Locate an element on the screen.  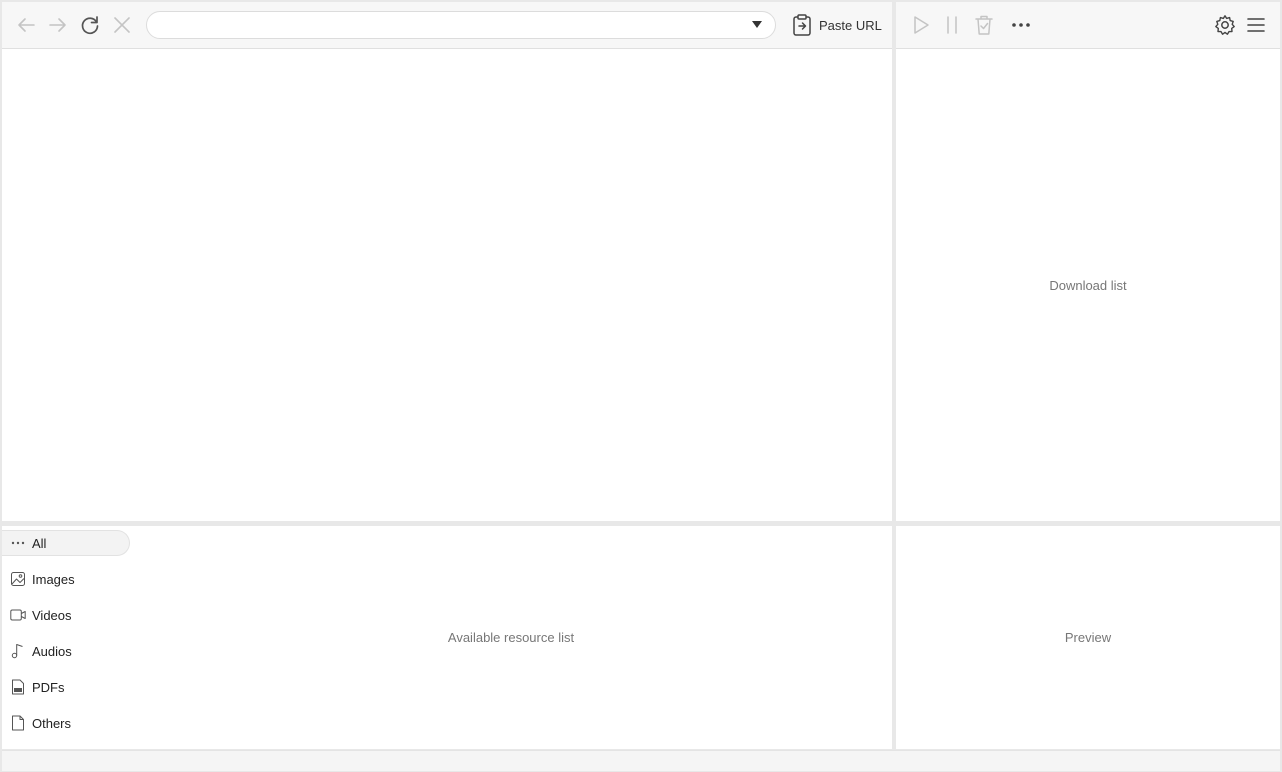
clipboard-icon is located at coordinates (802, 25).